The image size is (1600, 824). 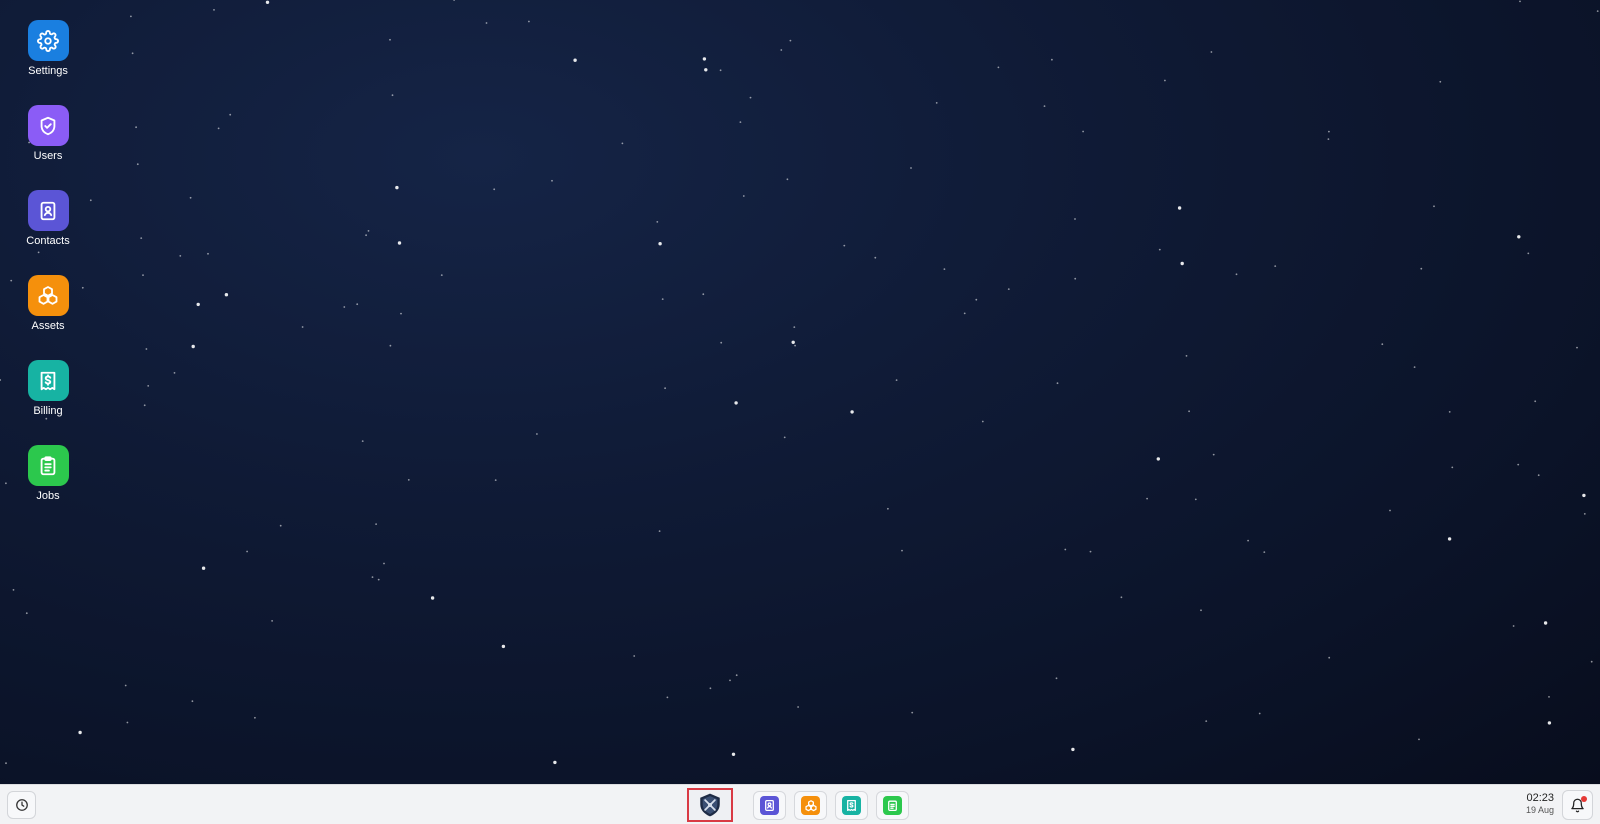 I want to click on desktop-icon-label: Jobs, so click(x=48, y=496).